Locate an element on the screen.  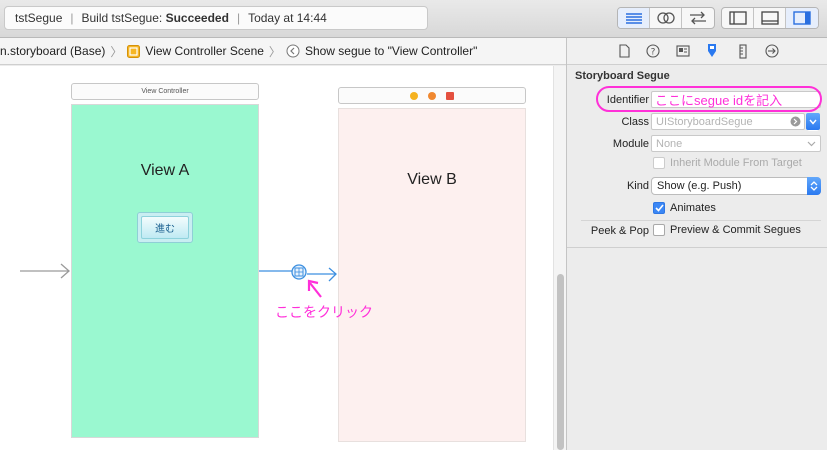
identity-icon is located at coordinates (683, 51).